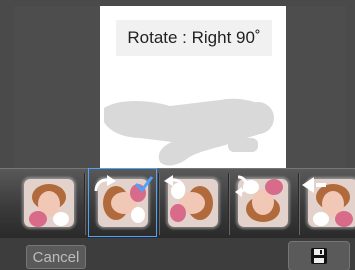  Describe the element at coordinates (175, 183) in the screenshot. I see `rotate-left-icon` at that location.